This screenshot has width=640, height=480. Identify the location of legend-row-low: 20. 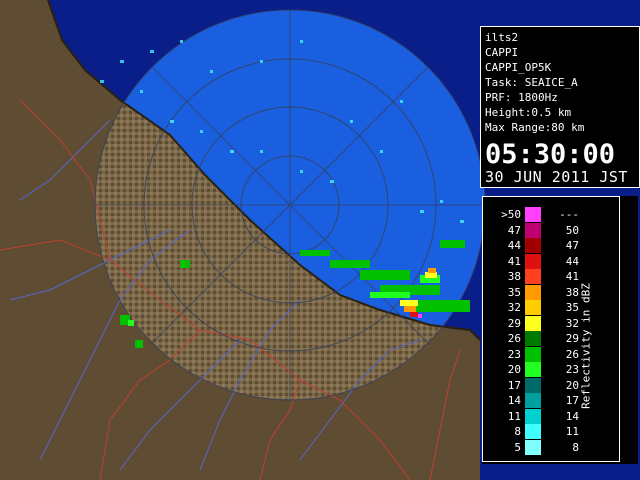
(514, 369).